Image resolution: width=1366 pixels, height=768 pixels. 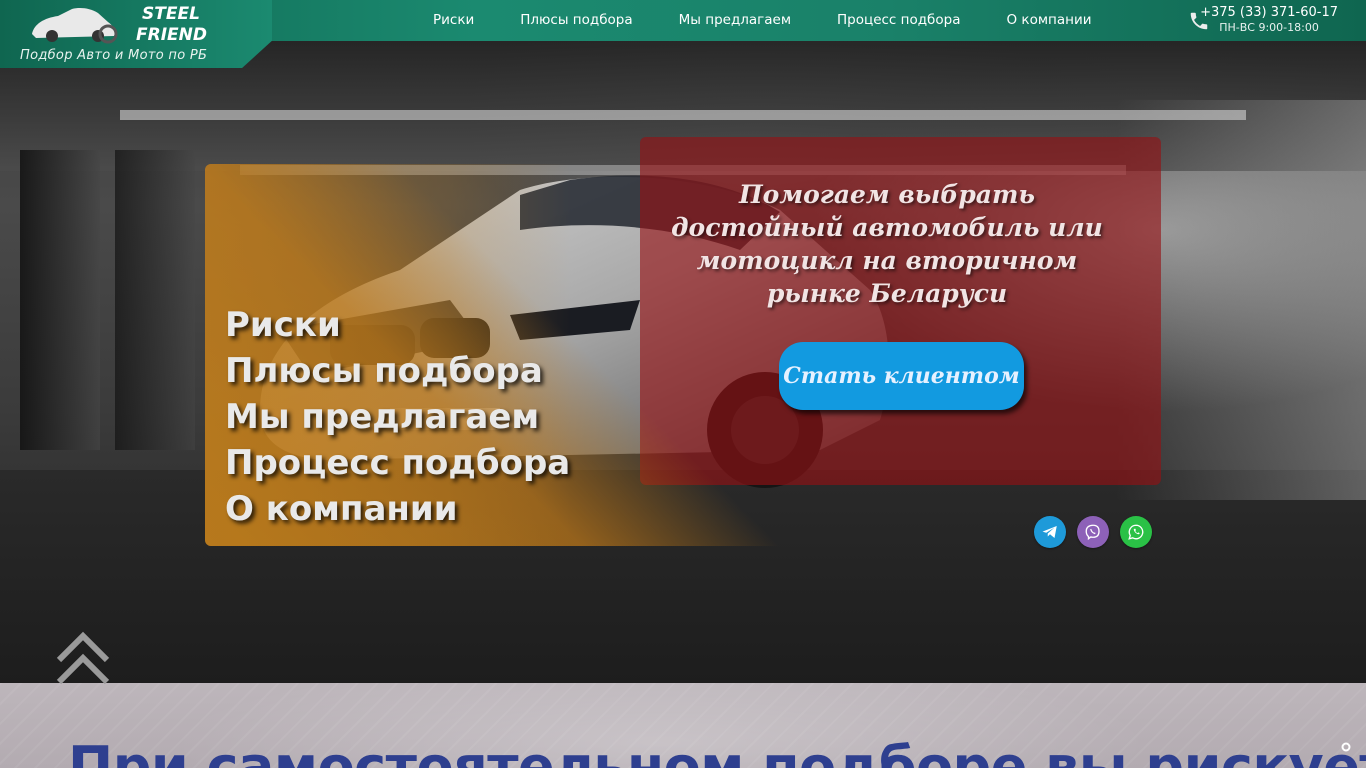 What do you see at coordinates (1050, 532) in the screenshot?
I see `telegram-icon` at bounding box center [1050, 532].